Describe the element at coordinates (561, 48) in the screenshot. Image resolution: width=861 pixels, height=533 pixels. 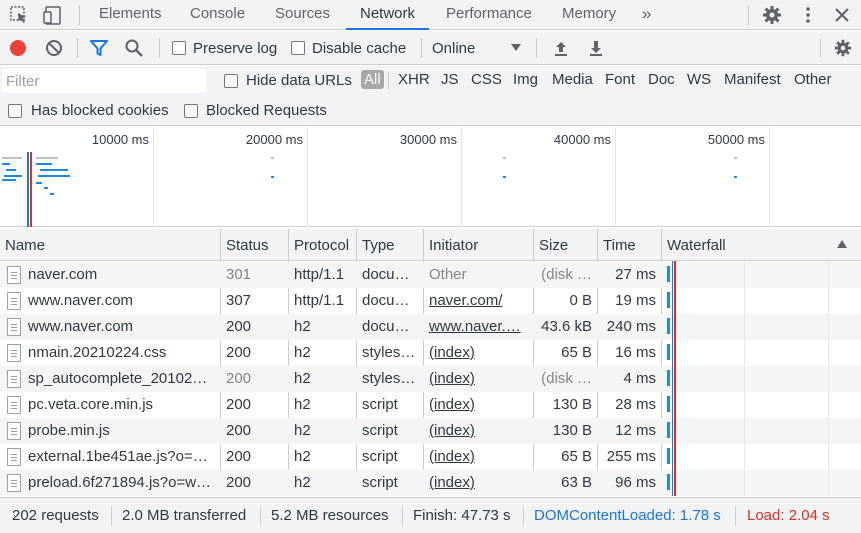
I see `import-har-icon` at that location.